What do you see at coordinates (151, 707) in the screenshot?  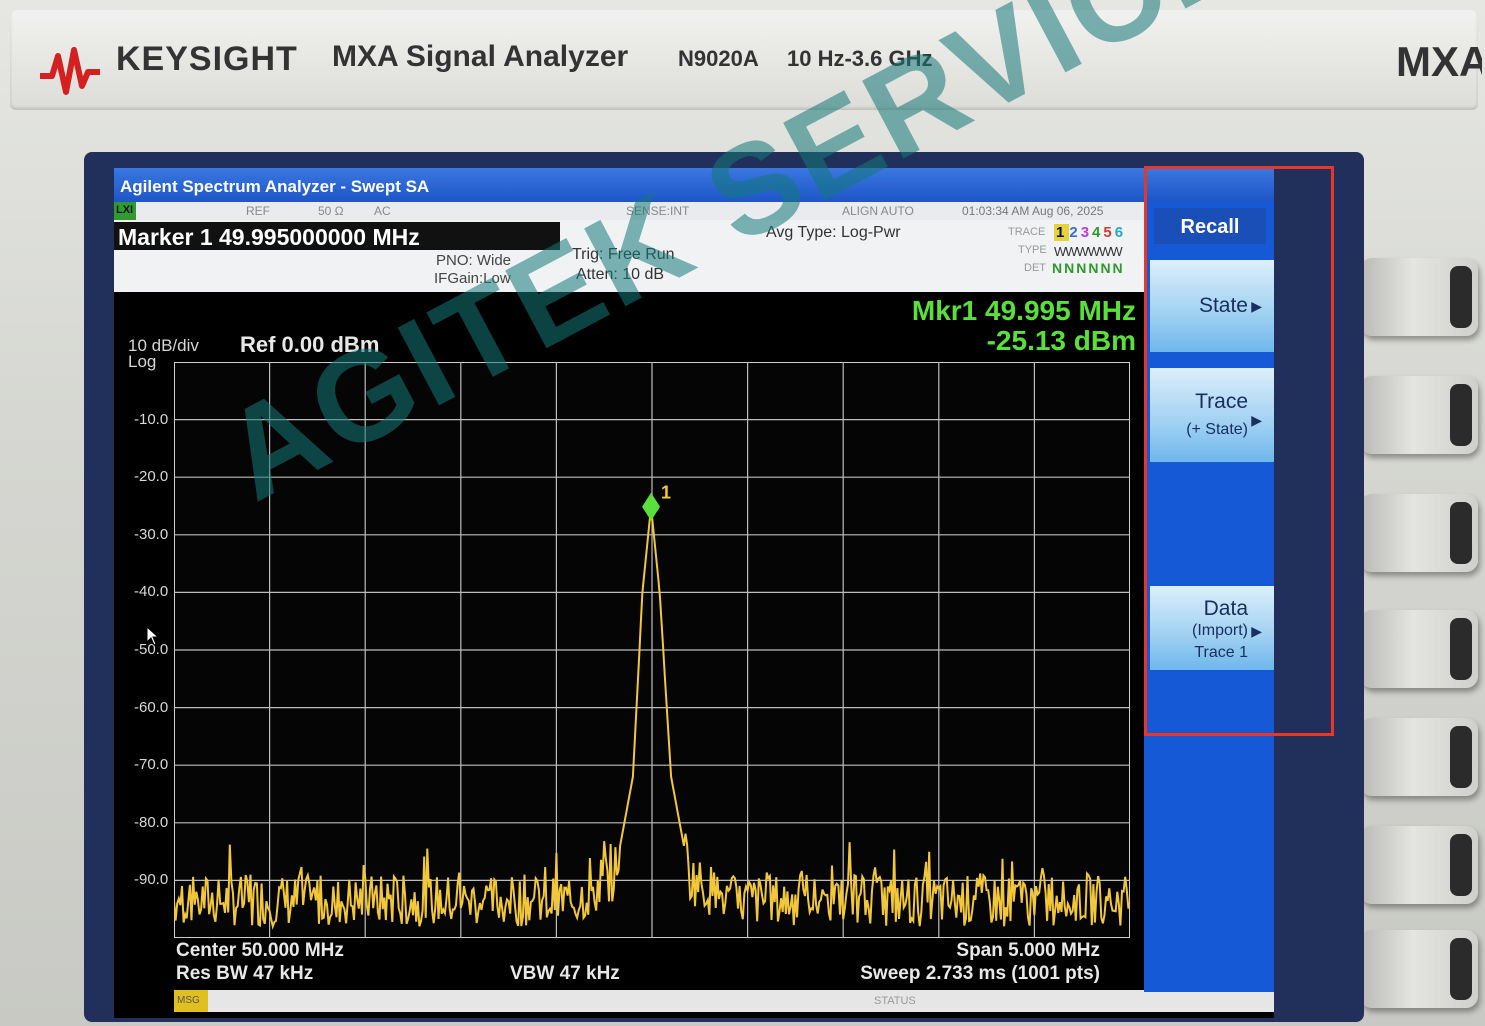 I see `y-tick-label: -60.0` at bounding box center [151, 707].